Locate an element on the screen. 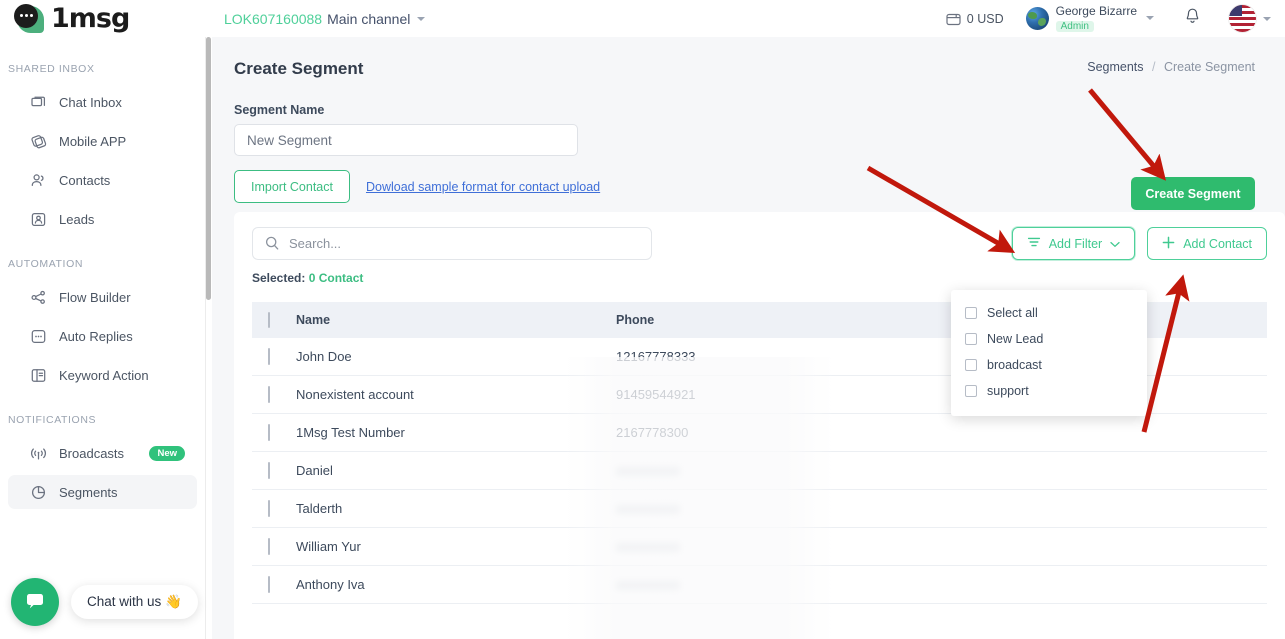  sidebar-item-label: Broadcasts is located at coordinates (92, 453).